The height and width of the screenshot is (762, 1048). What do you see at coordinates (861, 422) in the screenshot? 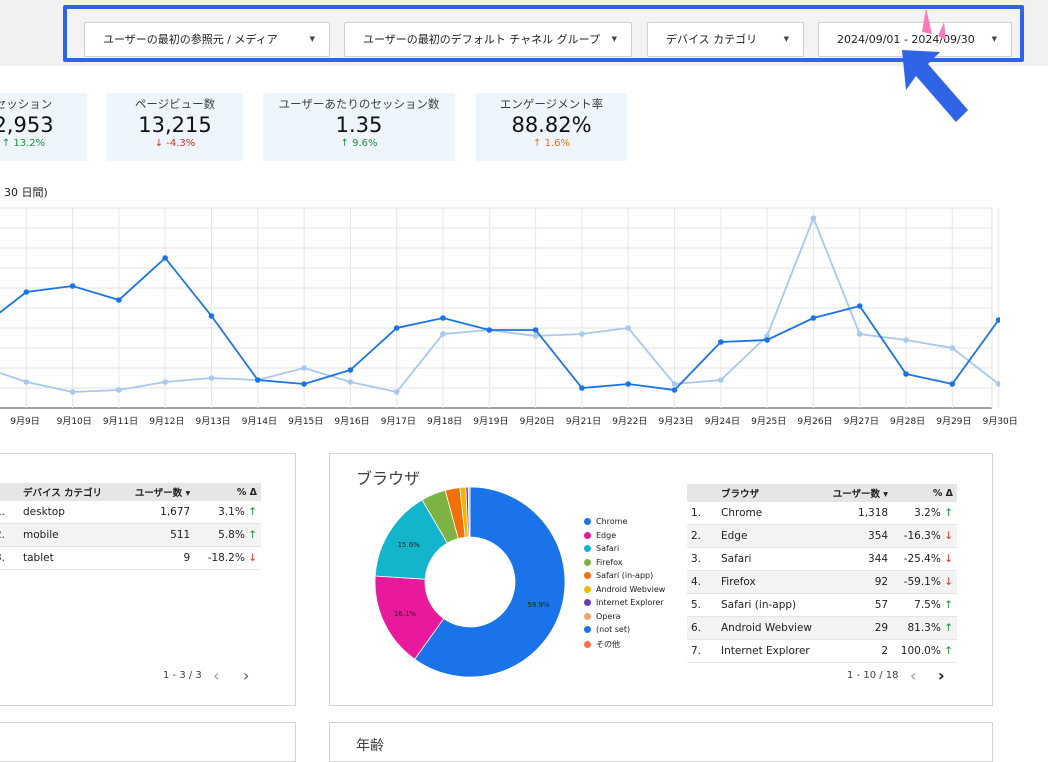
I see `x-tick-label: 9月27日` at bounding box center [861, 422].